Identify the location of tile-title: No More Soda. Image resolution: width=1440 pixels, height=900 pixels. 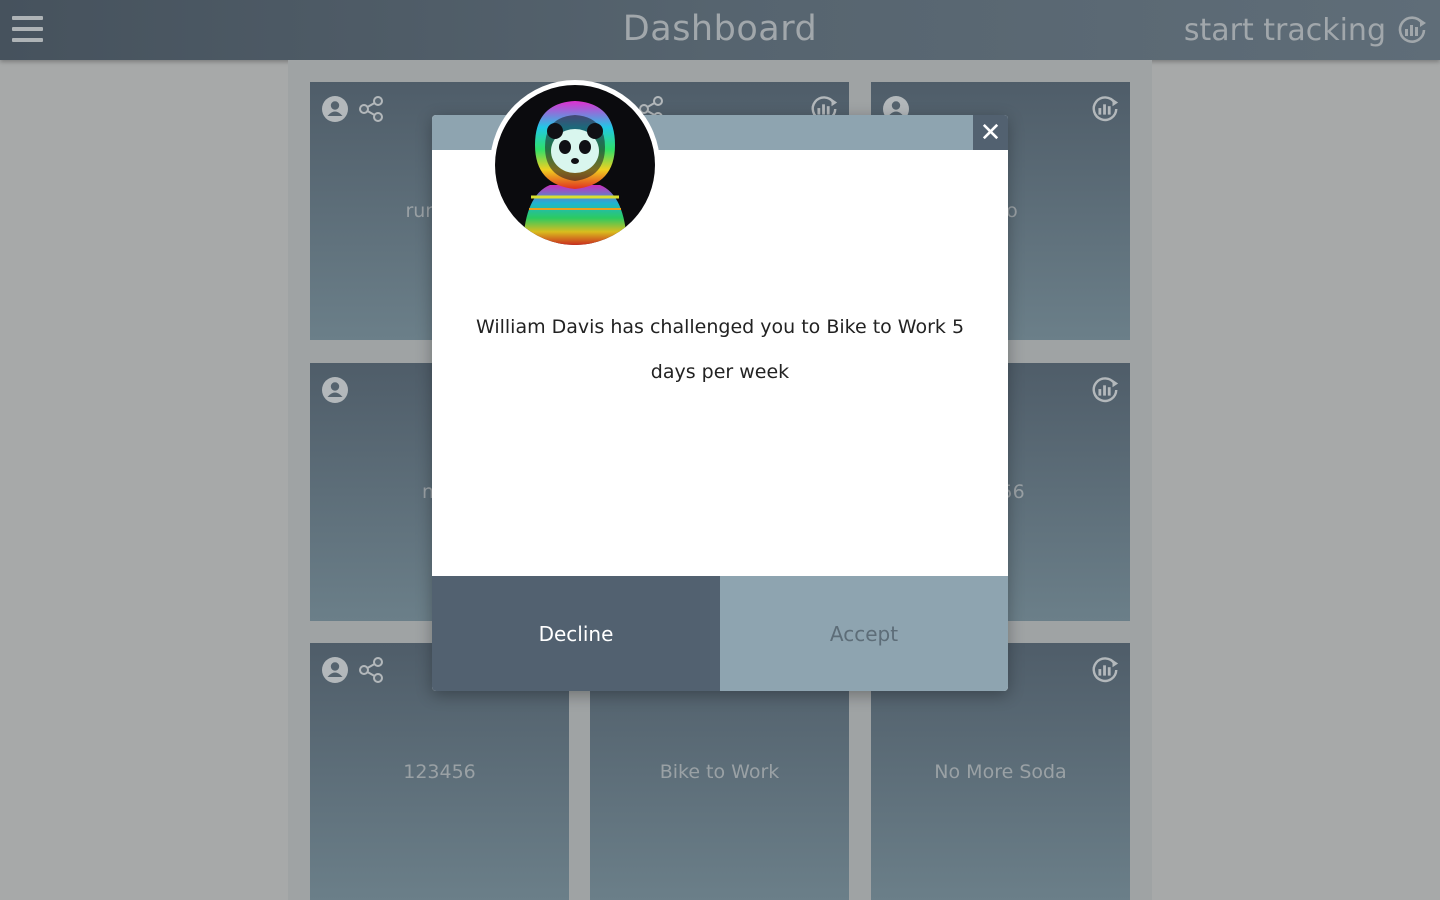
(1000, 772).